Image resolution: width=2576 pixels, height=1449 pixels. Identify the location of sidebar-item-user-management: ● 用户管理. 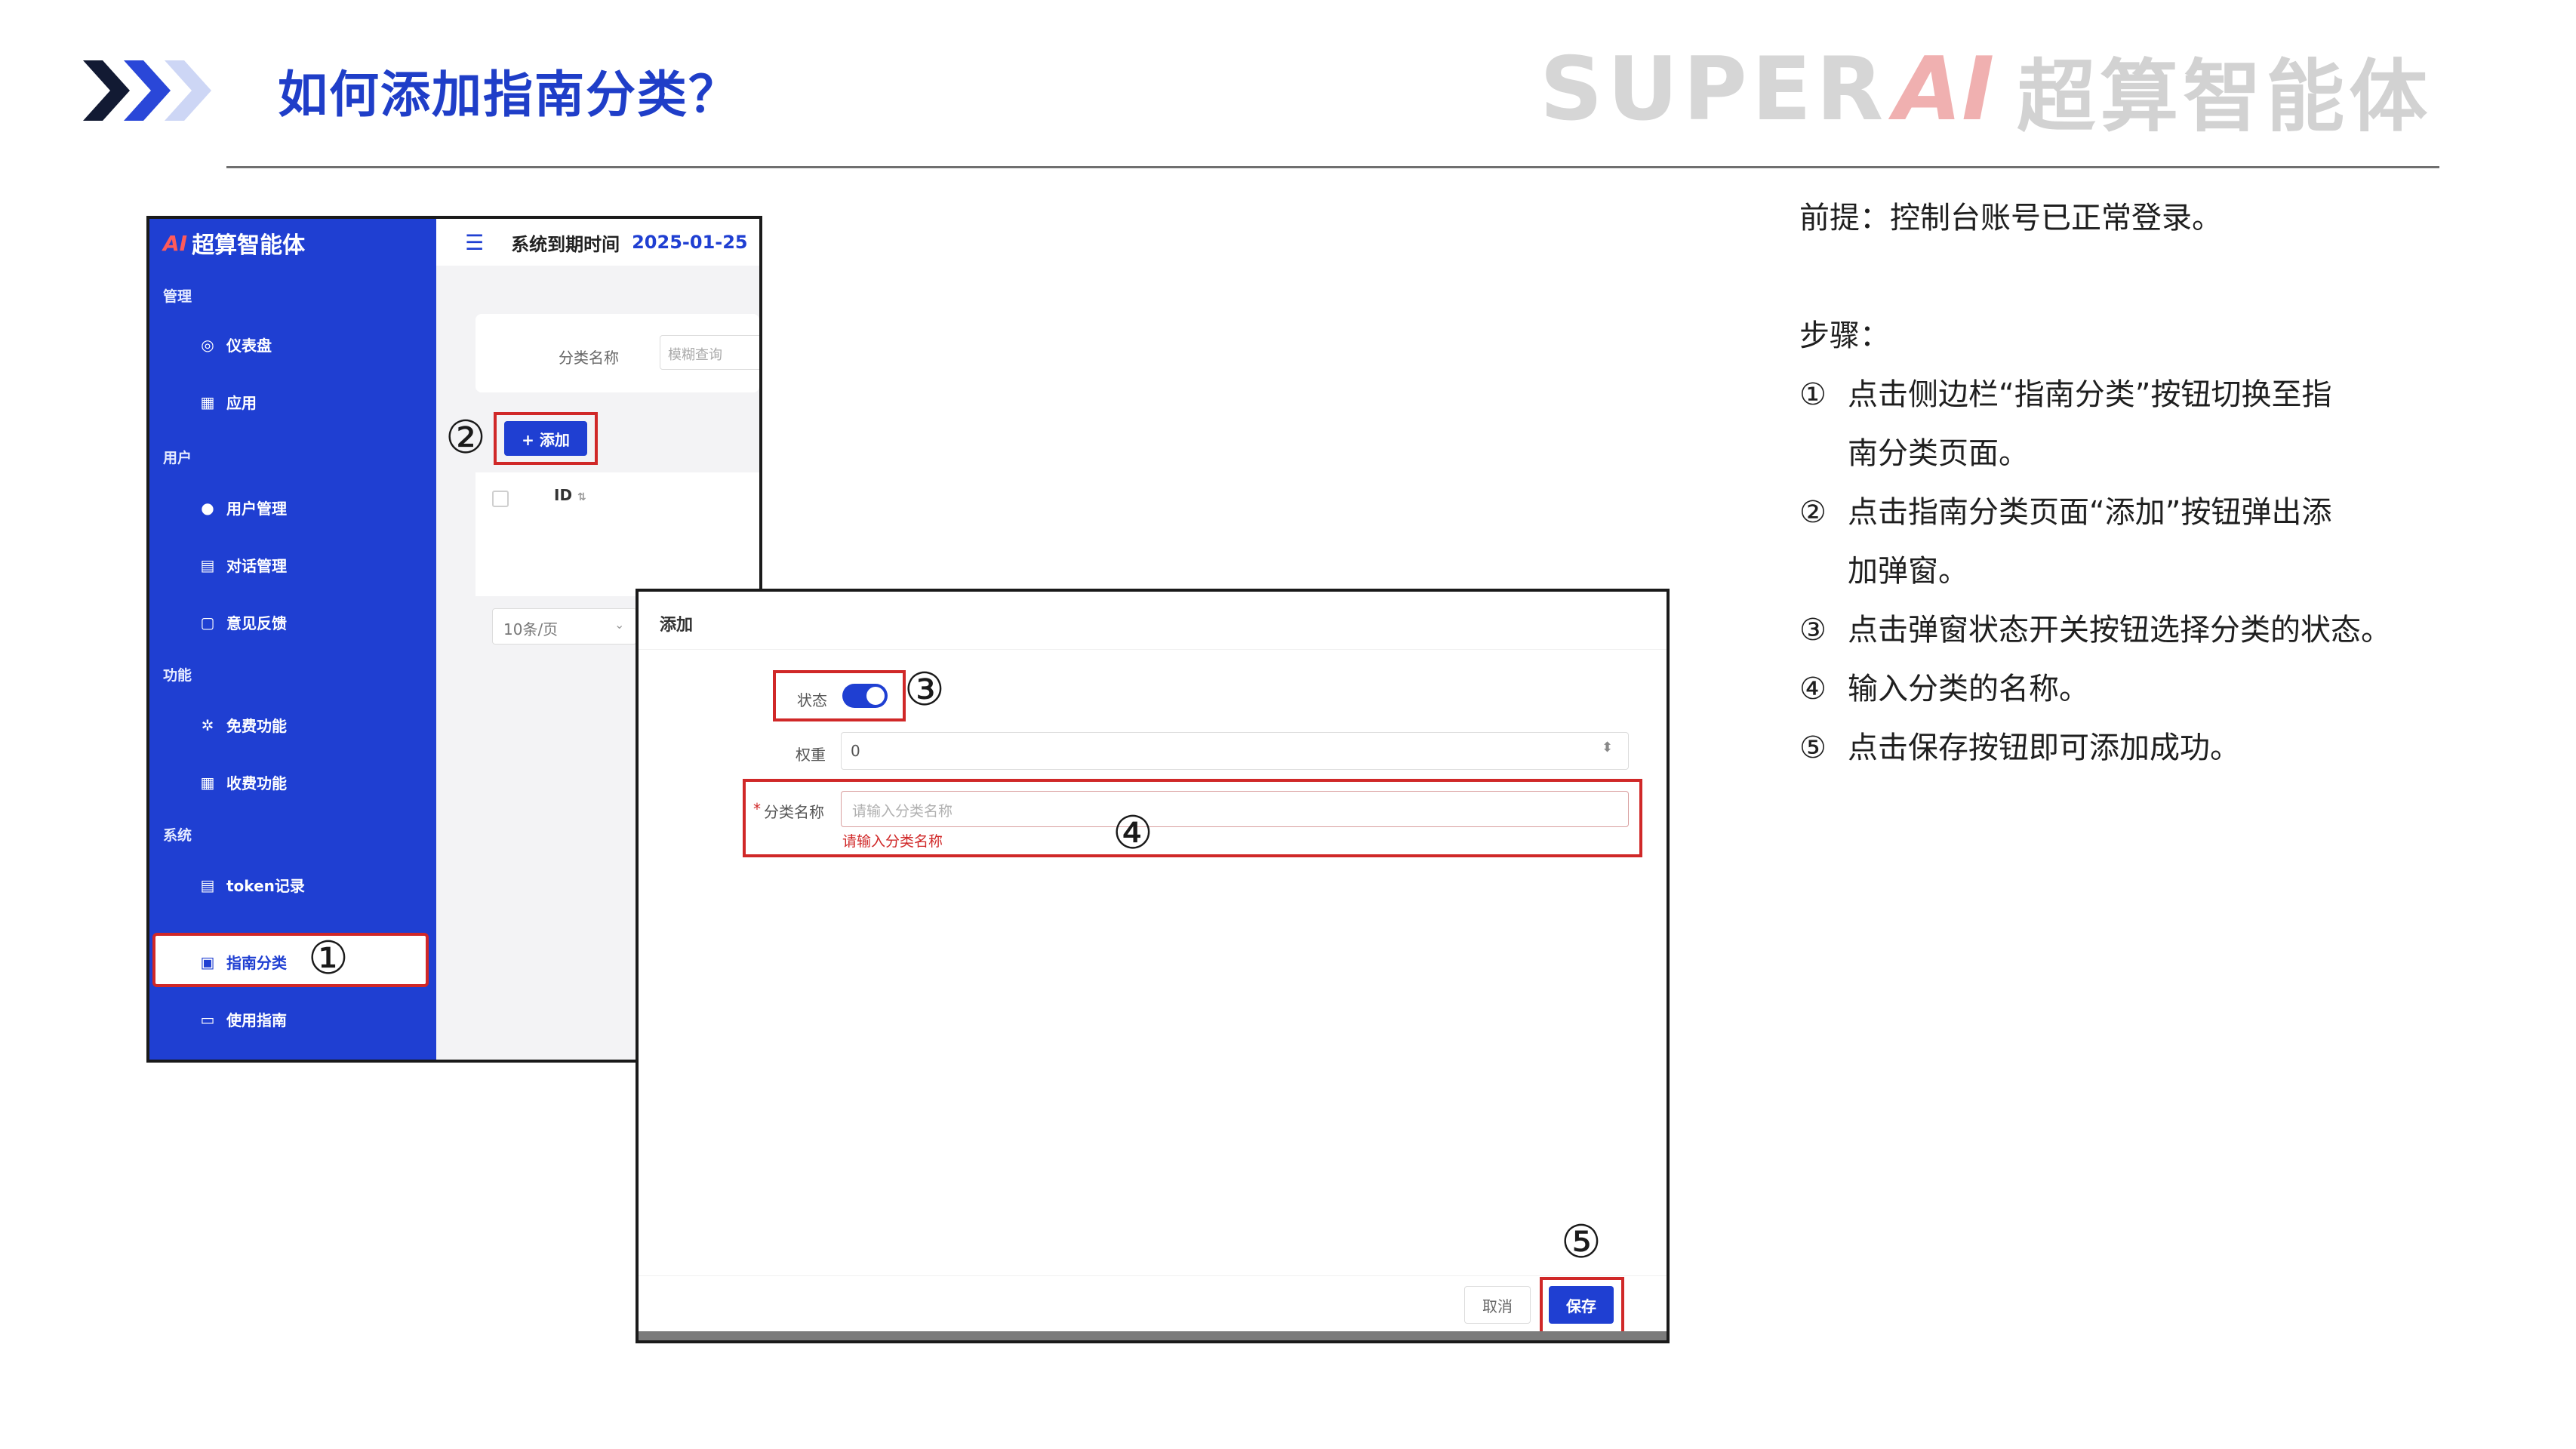
(243, 507).